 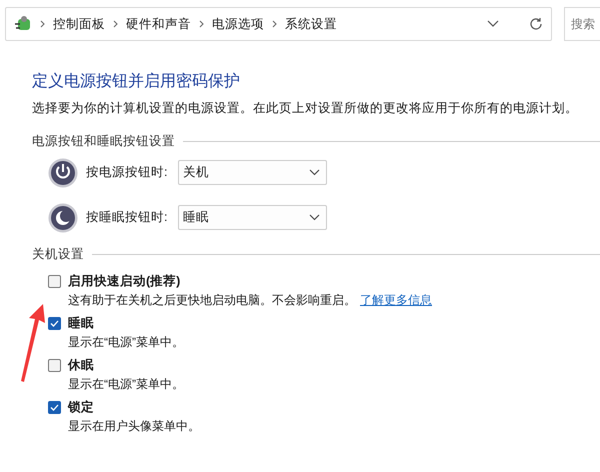 I want to click on search-field: 搜索, so click(x=582, y=24).